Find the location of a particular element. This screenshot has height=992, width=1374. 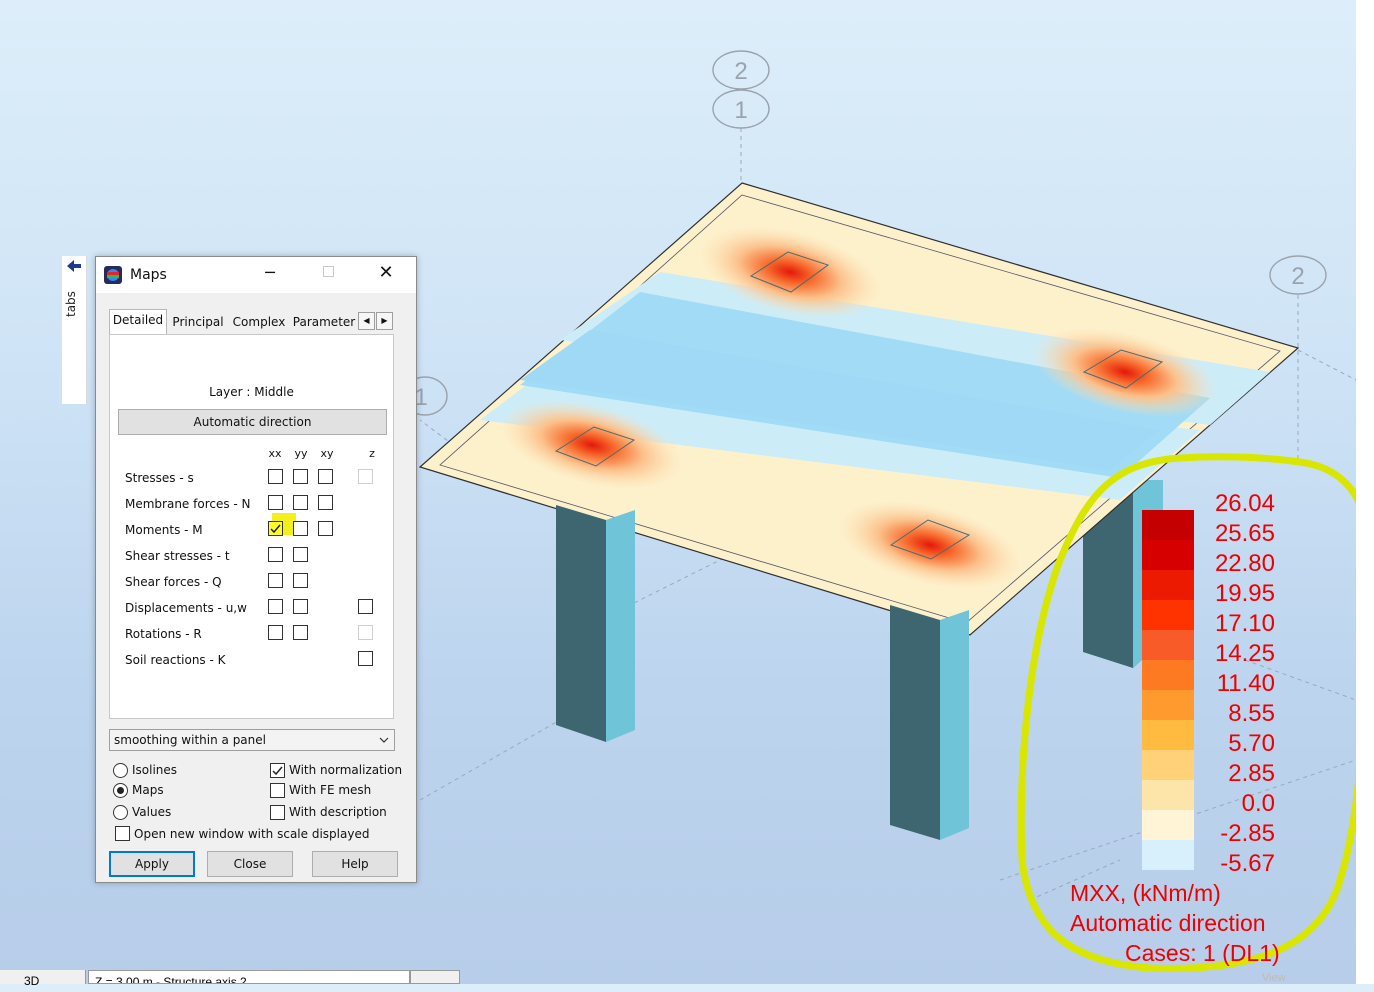

app-icon is located at coordinates (113, 275).